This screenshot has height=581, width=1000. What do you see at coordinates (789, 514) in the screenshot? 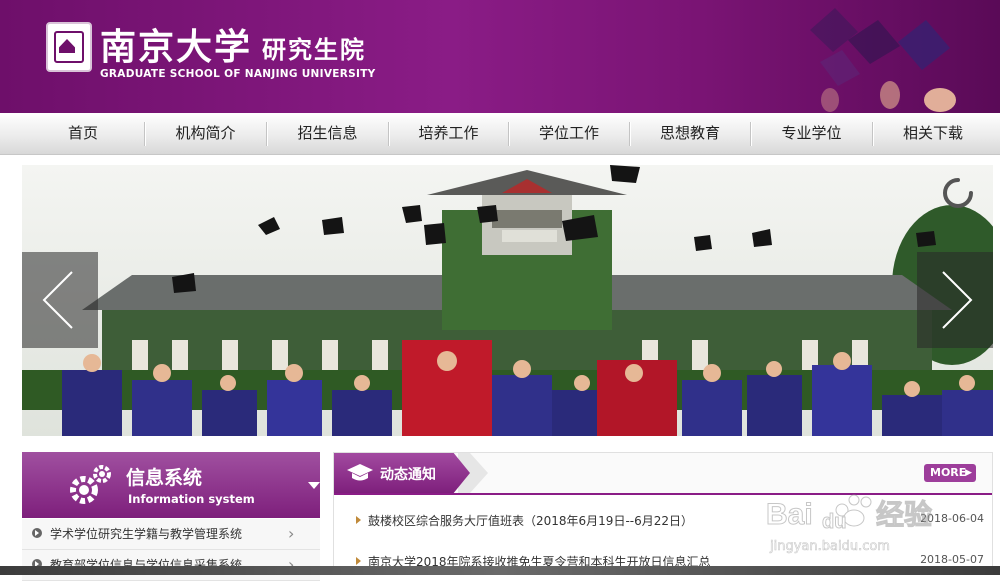
I see `watermark-brand: Bai` at bounding box center [789, 514].